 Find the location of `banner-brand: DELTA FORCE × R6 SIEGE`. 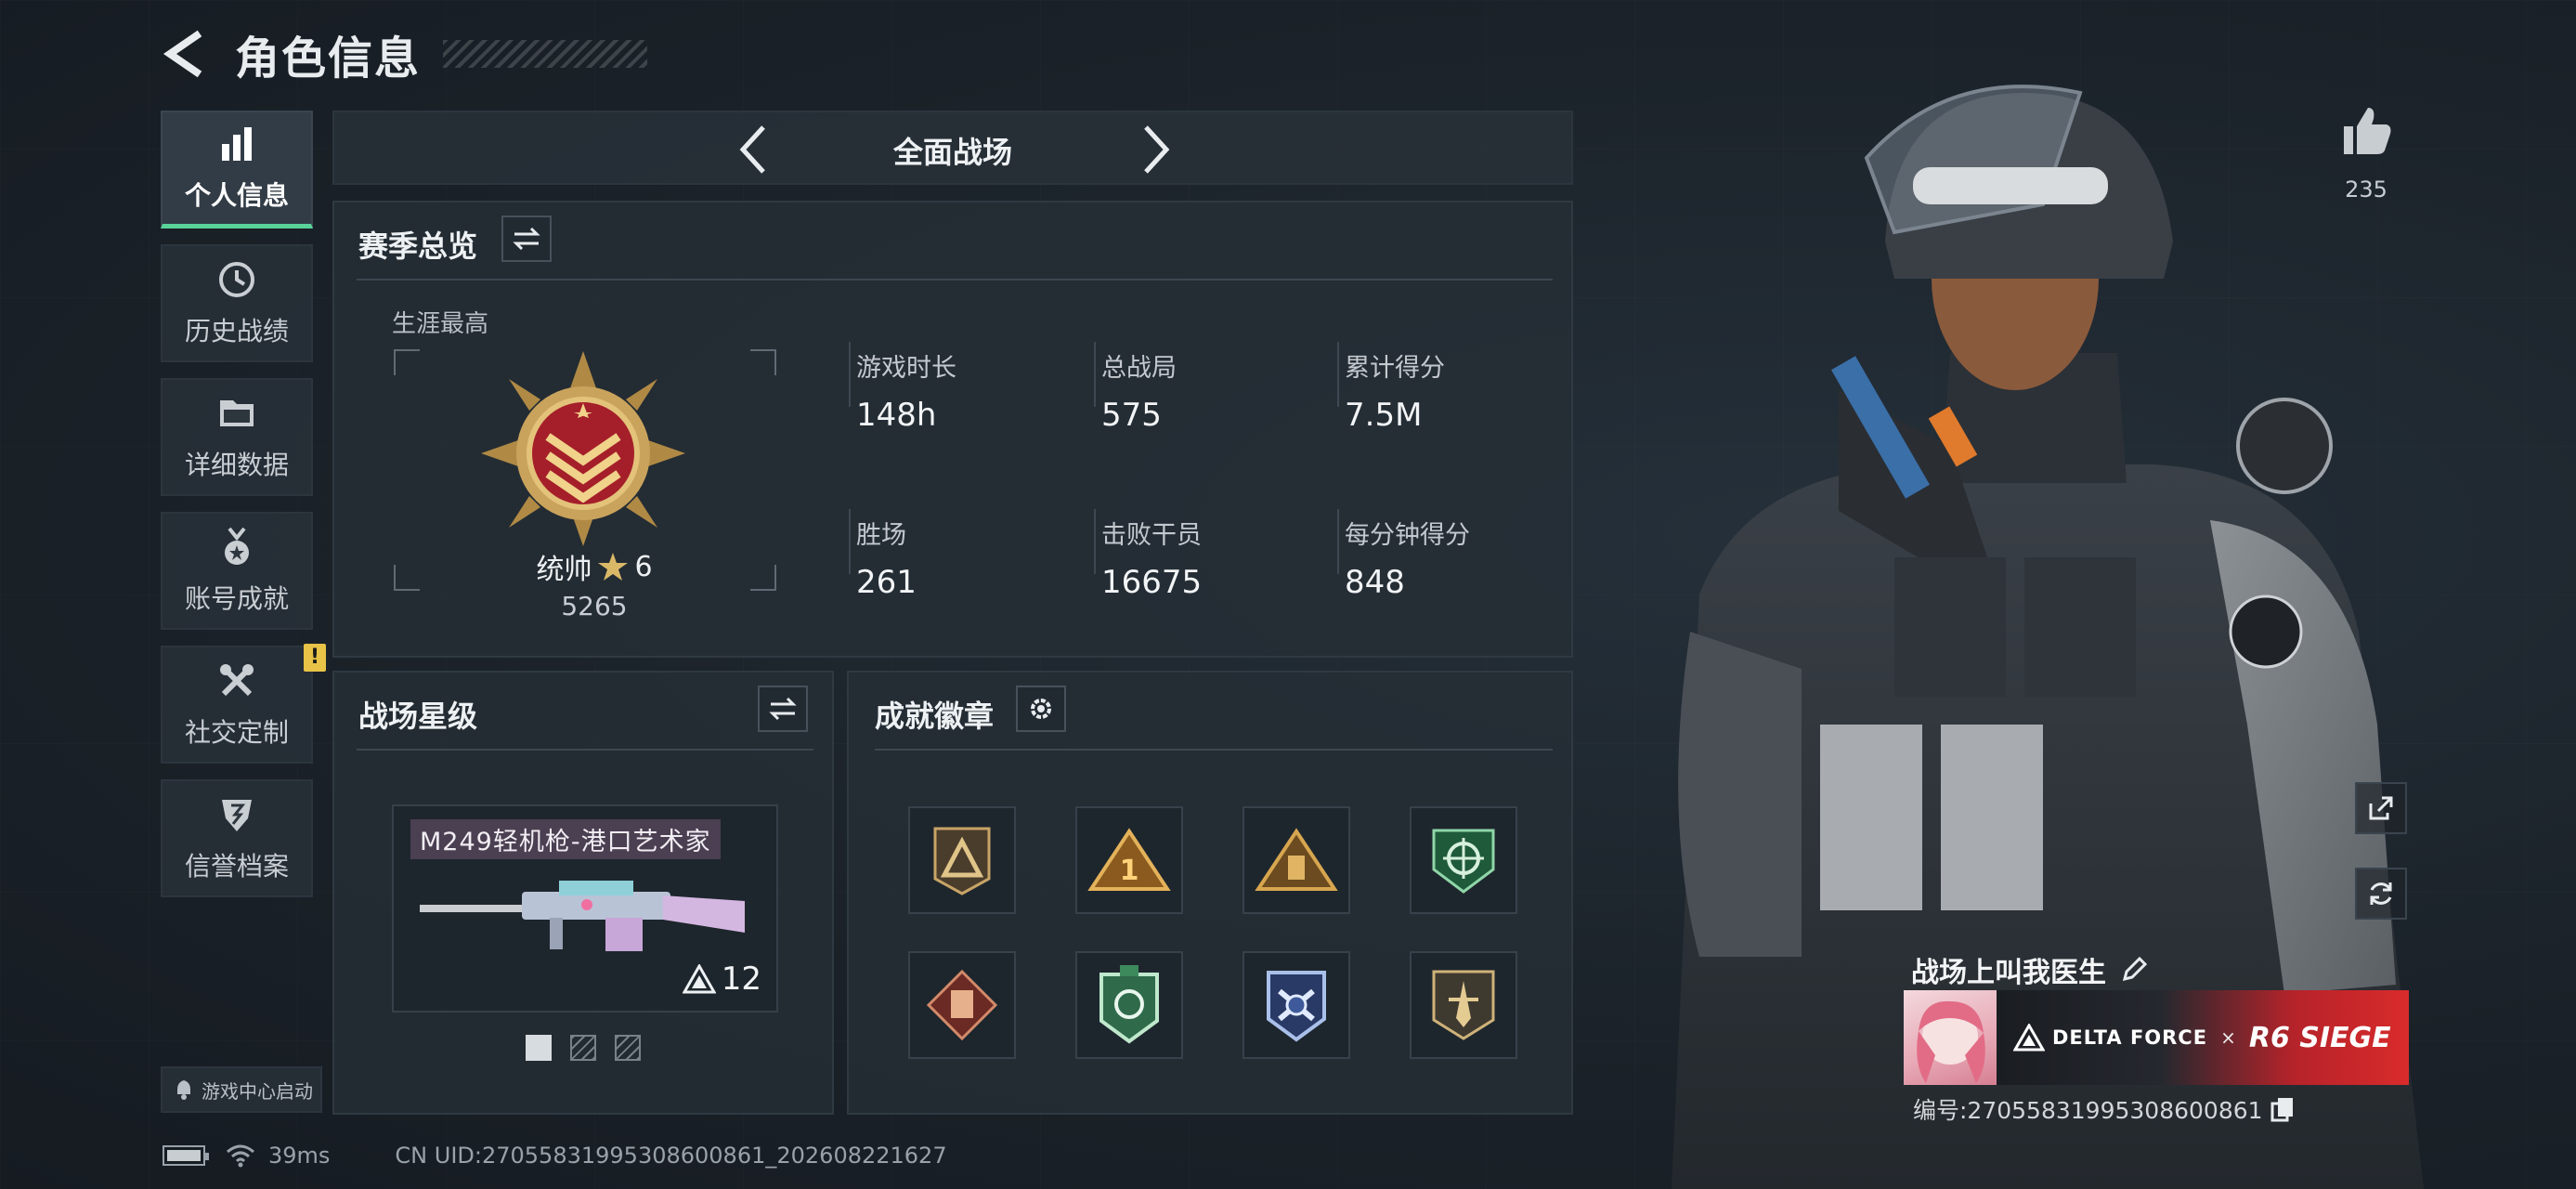

banner-brand: DELTA FORCE × R6 SIEGE is located at coordinates (2203, 1037).